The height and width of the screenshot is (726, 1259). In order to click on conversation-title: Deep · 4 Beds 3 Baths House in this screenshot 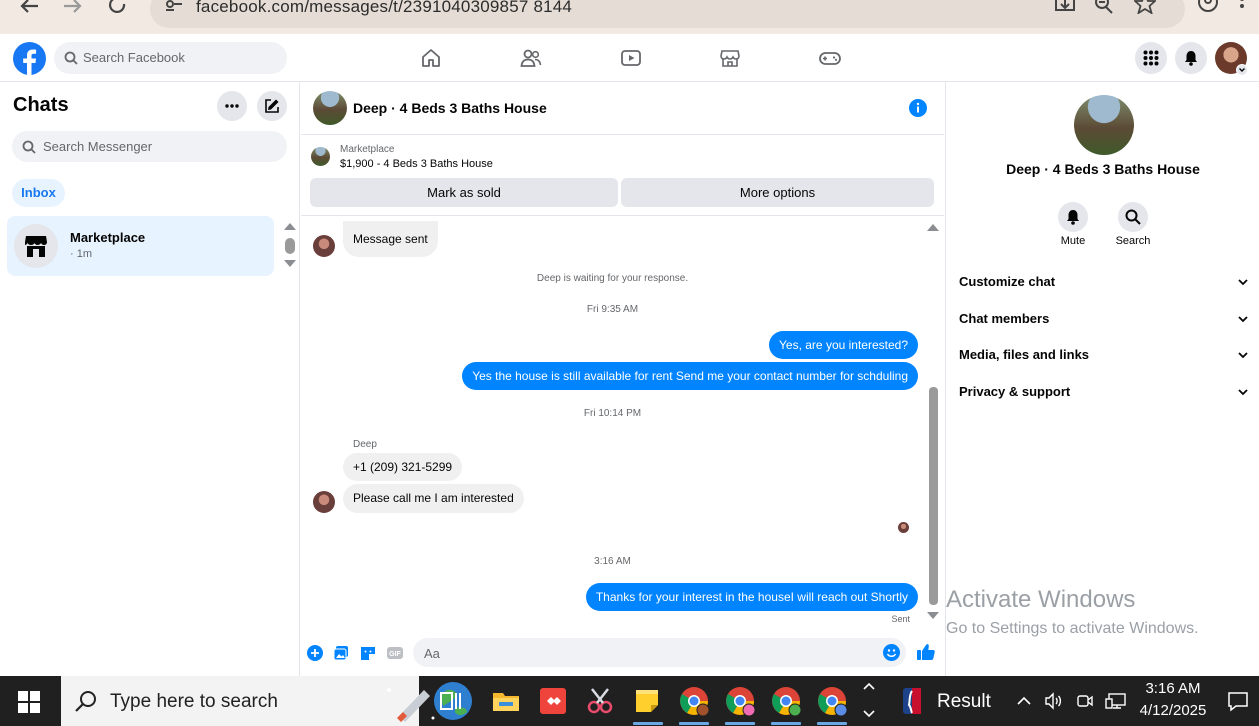, I will do `click(450, 108)`.